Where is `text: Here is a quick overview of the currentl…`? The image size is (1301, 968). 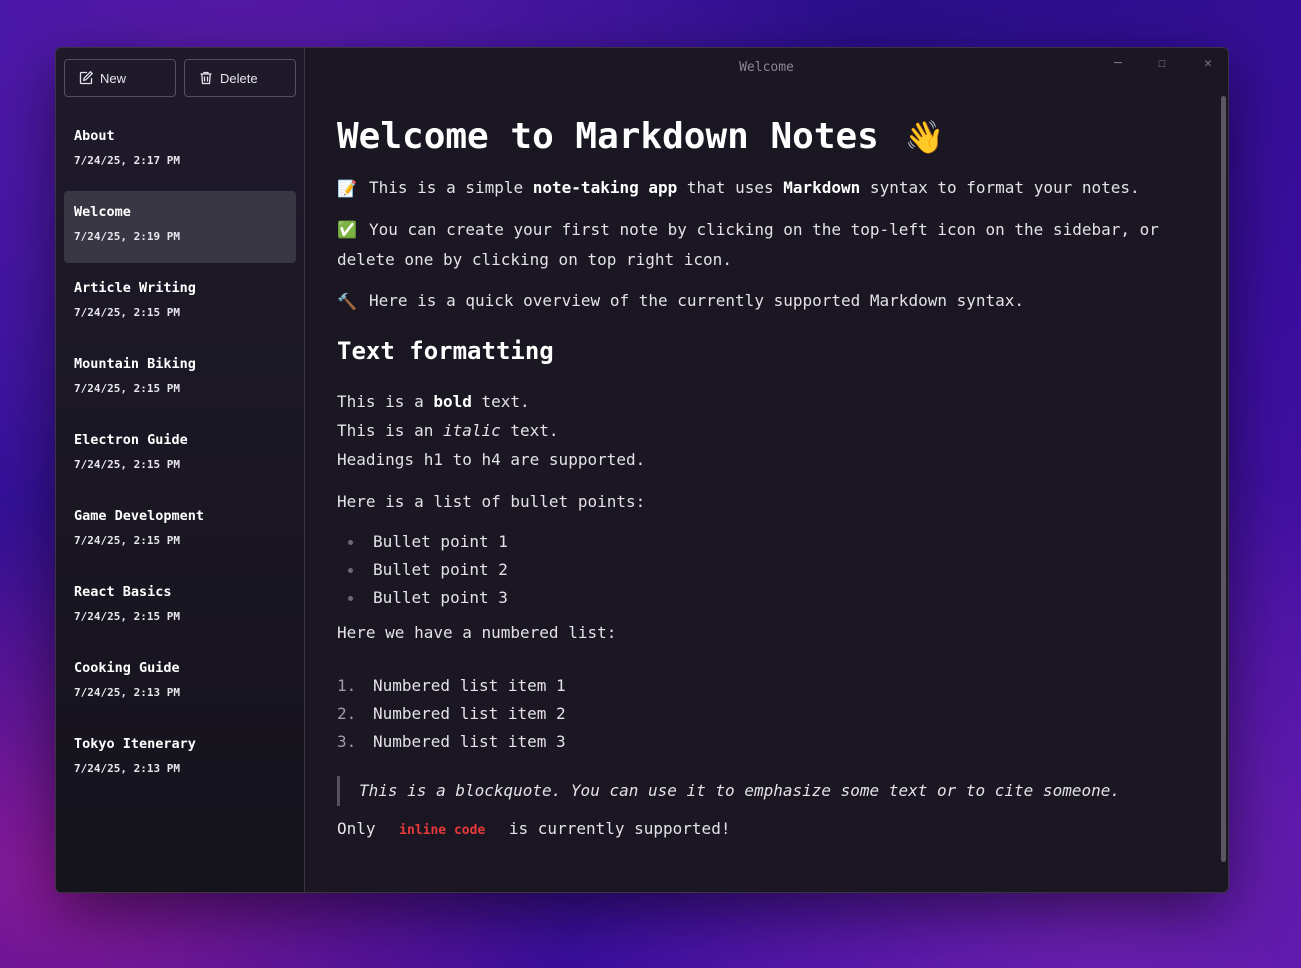
text: Here is a quick overview of the currentl… is located at coordinates (697, 300).